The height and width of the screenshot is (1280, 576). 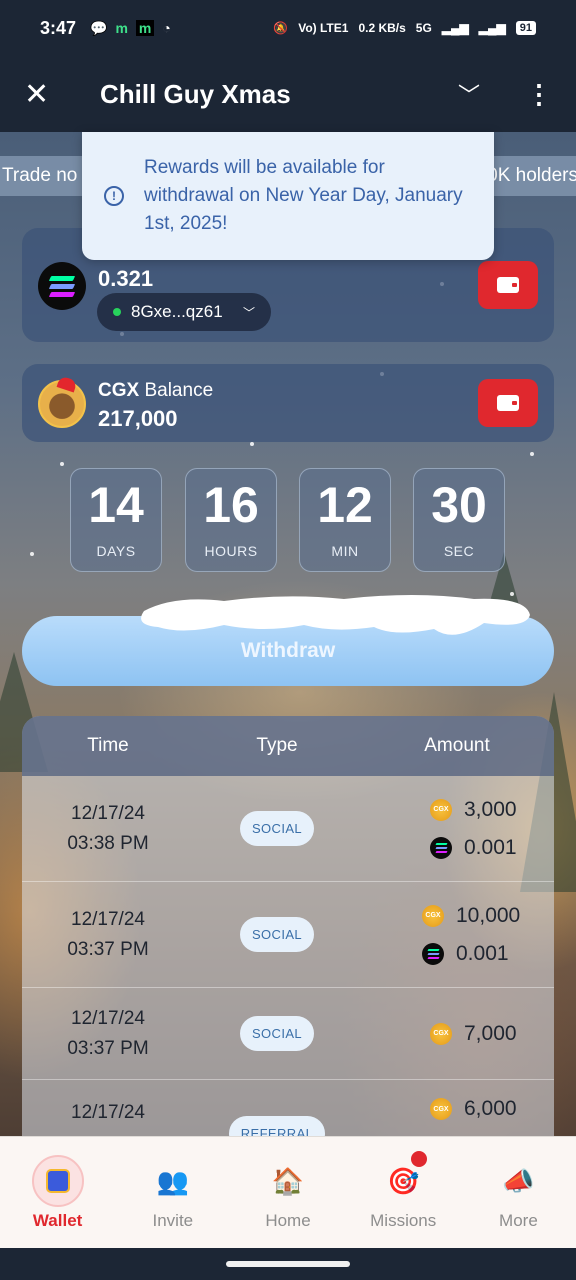 I want to click on nav-missions-label: Missions, so click(x=403, y=1220).